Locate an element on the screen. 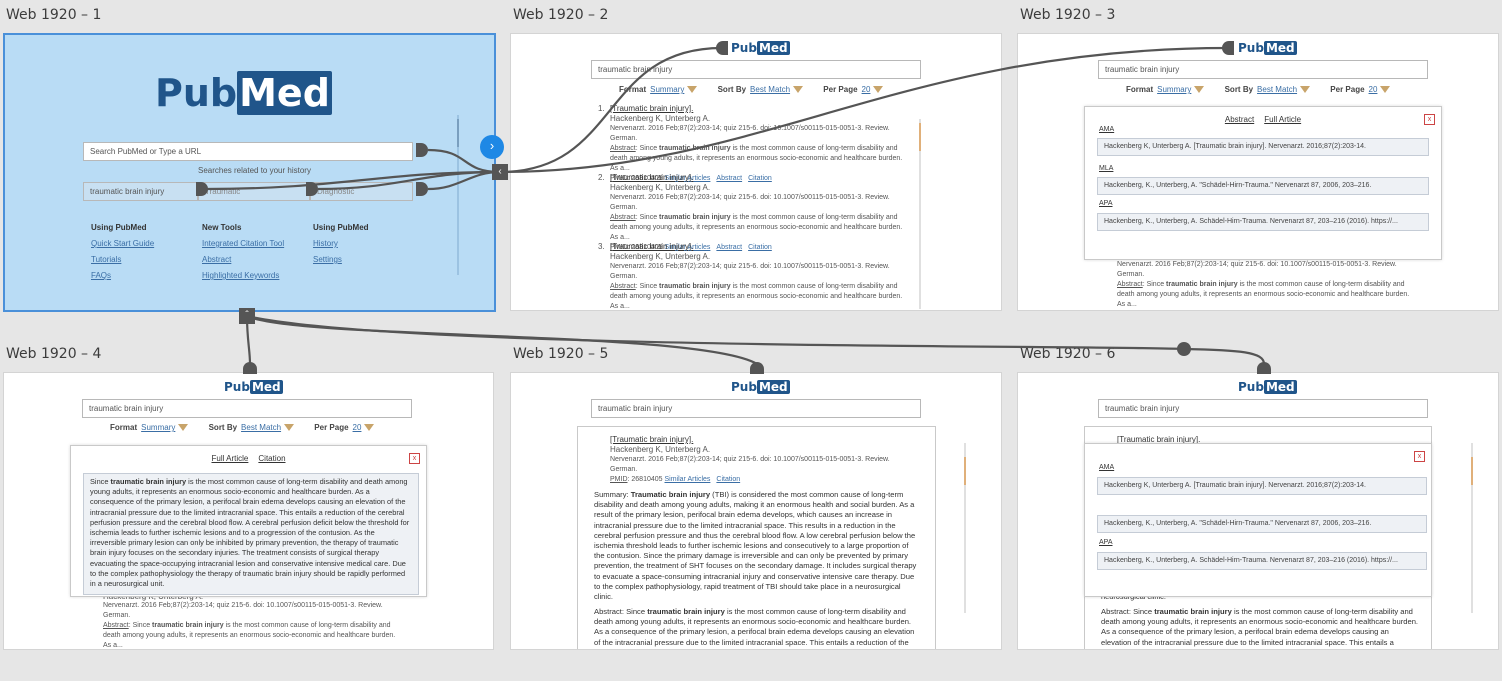 This screenshot has width=1502, height=681. artboard-label-5: Web 1920 – 5 is located at coordinates (560, 354).